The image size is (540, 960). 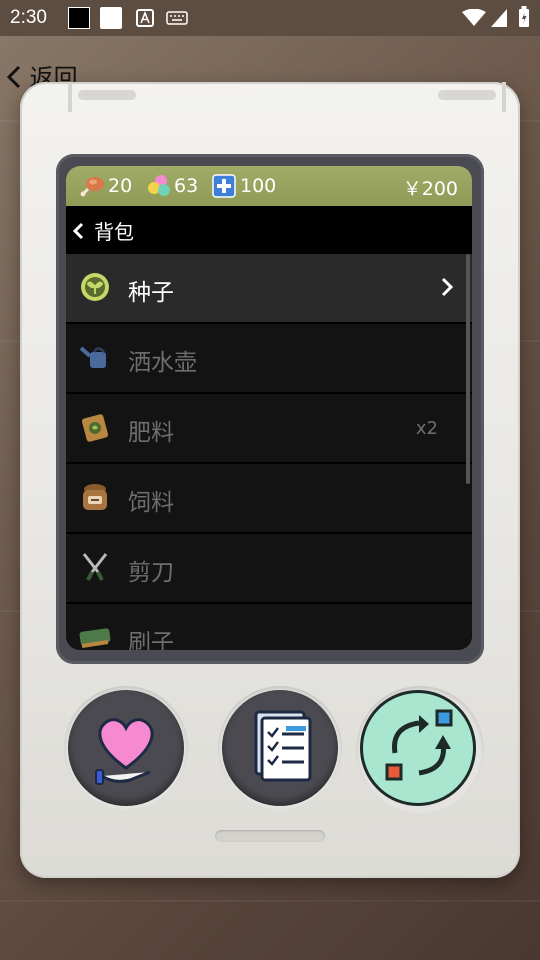 I want to click on stats-bar: 20 63 100 ￥200, so click(x=269, y=186).